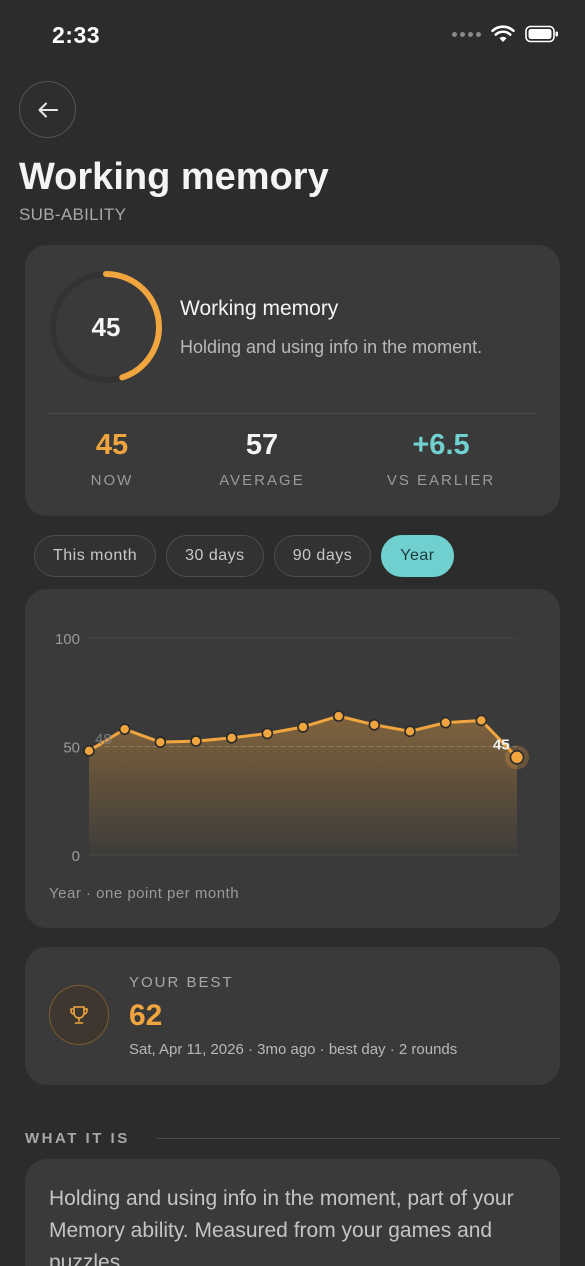  What do you see at coordinates (292, 35) in the screenshot?
I see `status-bar: 2:33` at bounding box center [292, 35].